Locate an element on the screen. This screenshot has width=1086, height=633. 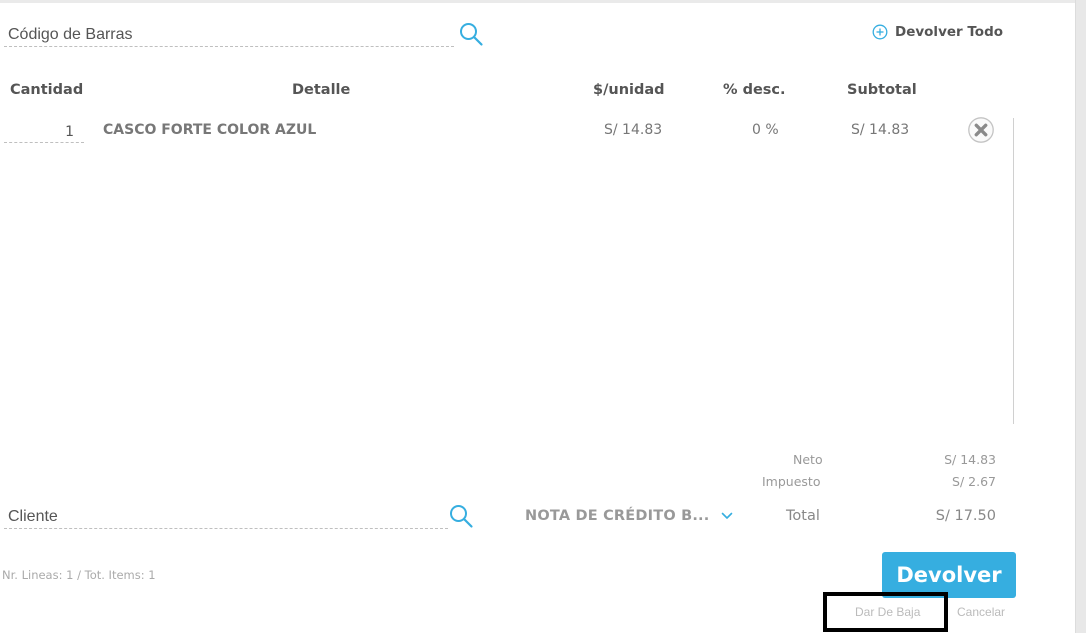
window-right-border is located at coordinates (1081, 316).